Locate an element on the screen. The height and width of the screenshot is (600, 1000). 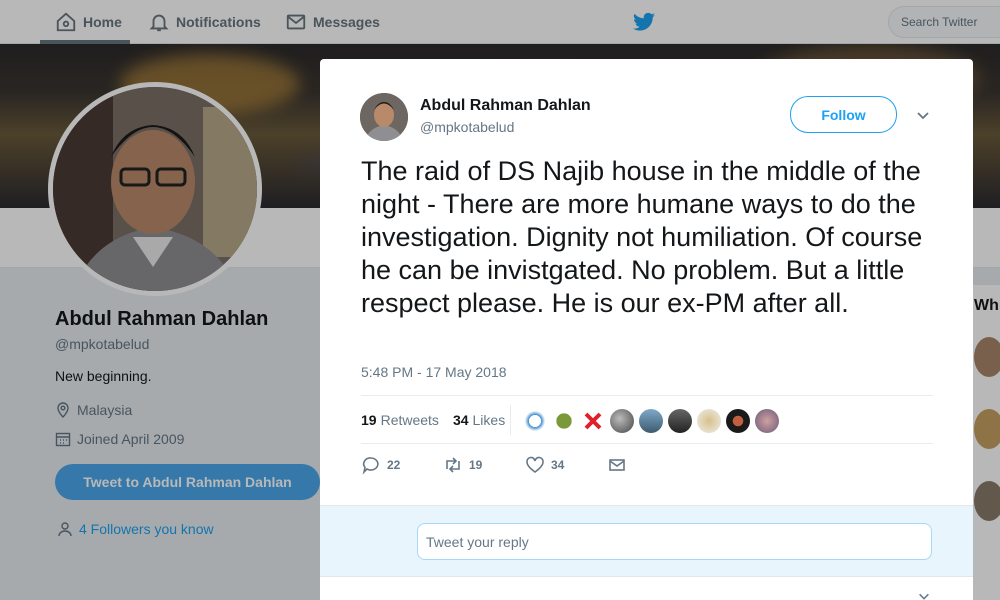
tweet-stats: 19 Retweets 34 Likes is located at coordinates (433, 420).